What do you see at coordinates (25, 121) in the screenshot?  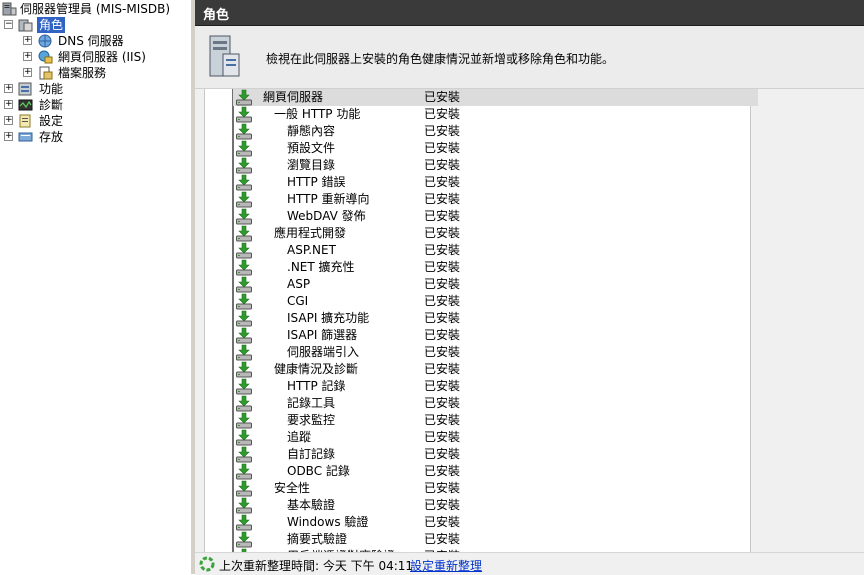 I see `configuration-icon` at bounding box center [25, 121].